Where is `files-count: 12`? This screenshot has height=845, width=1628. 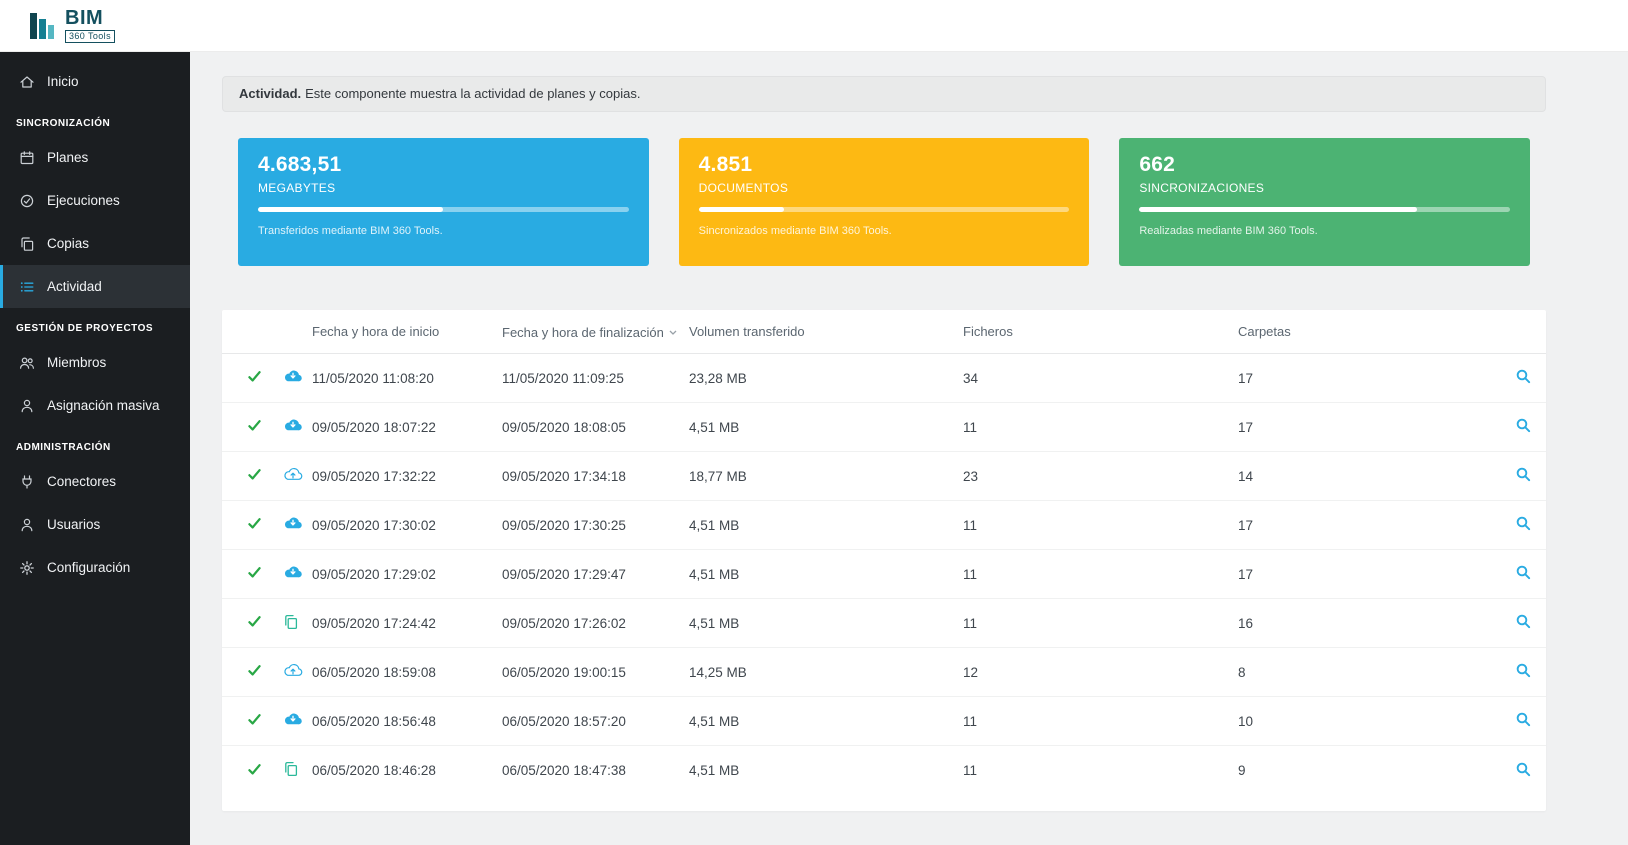 files-count: 12 is located at coordinates (971, 672).